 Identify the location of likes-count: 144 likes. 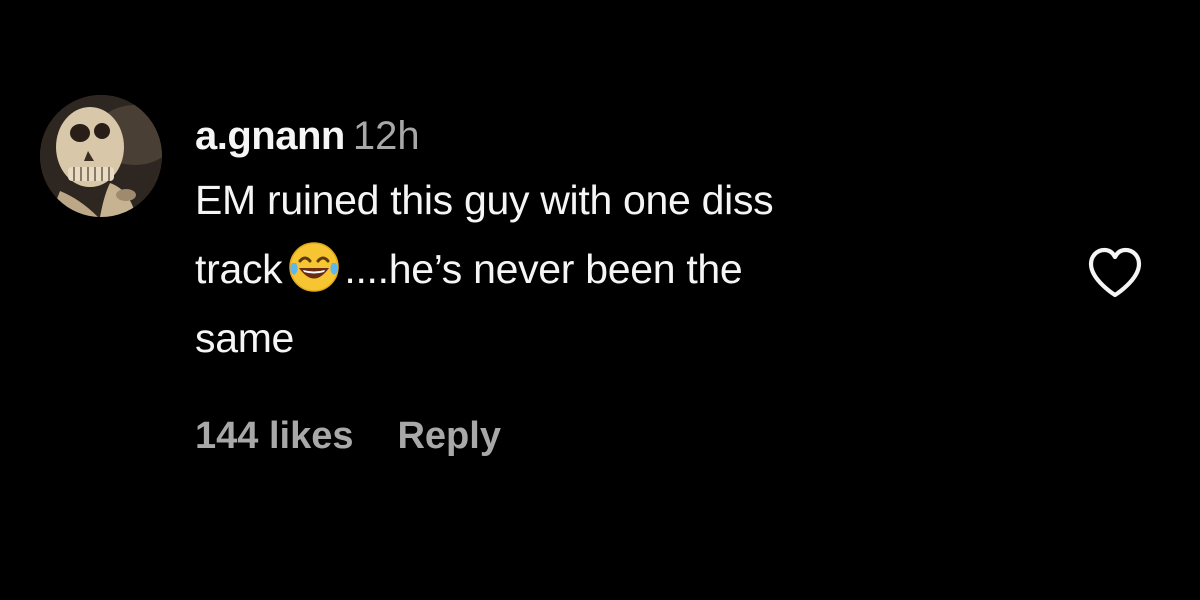
(274, 436).